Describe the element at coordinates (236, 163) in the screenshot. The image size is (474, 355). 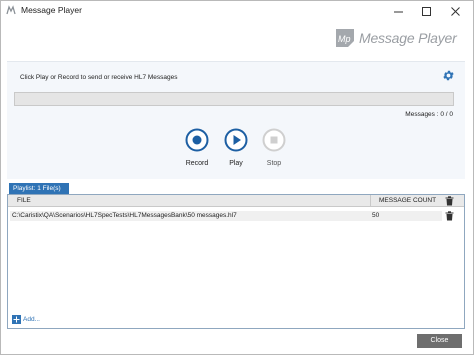
I see `play-label: Play` at that location.